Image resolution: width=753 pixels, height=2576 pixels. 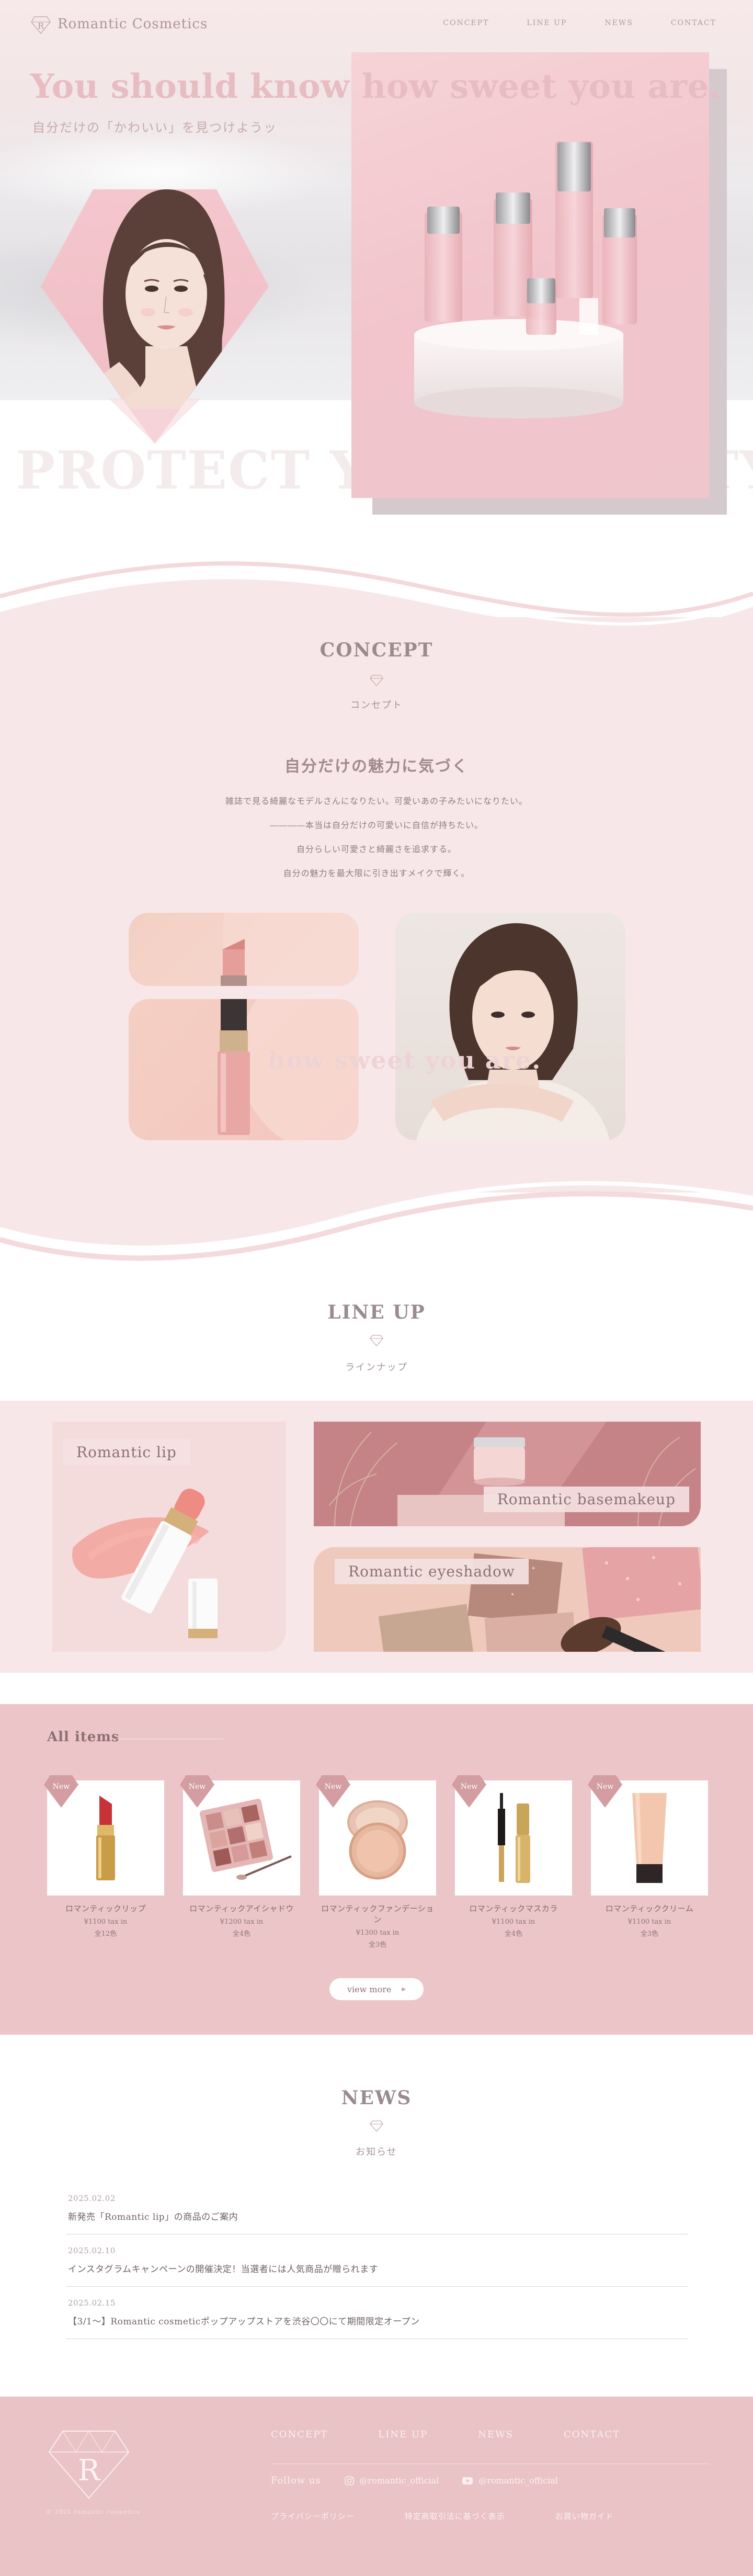 What do you see at coordinates (399, 2481) in the screenshot?
I see `instagram-handle: @romantic_official` at bounding box center [399, 2481].